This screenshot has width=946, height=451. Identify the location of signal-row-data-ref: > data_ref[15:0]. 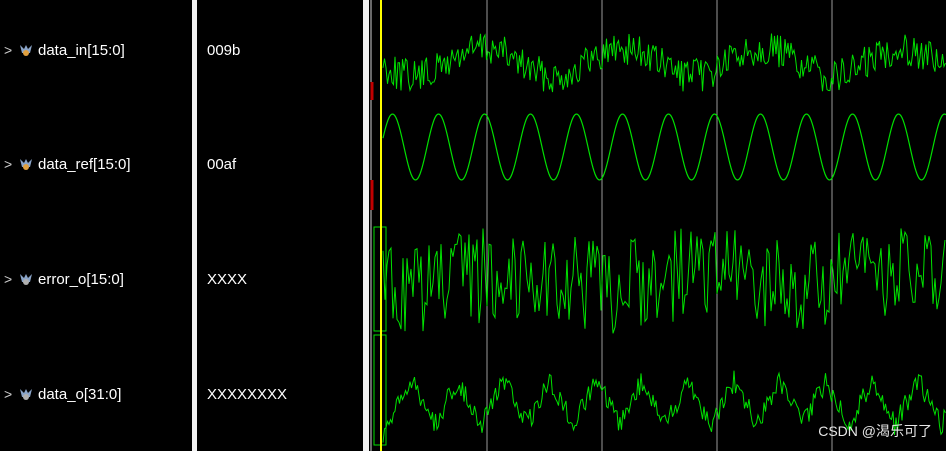
(65, 164).